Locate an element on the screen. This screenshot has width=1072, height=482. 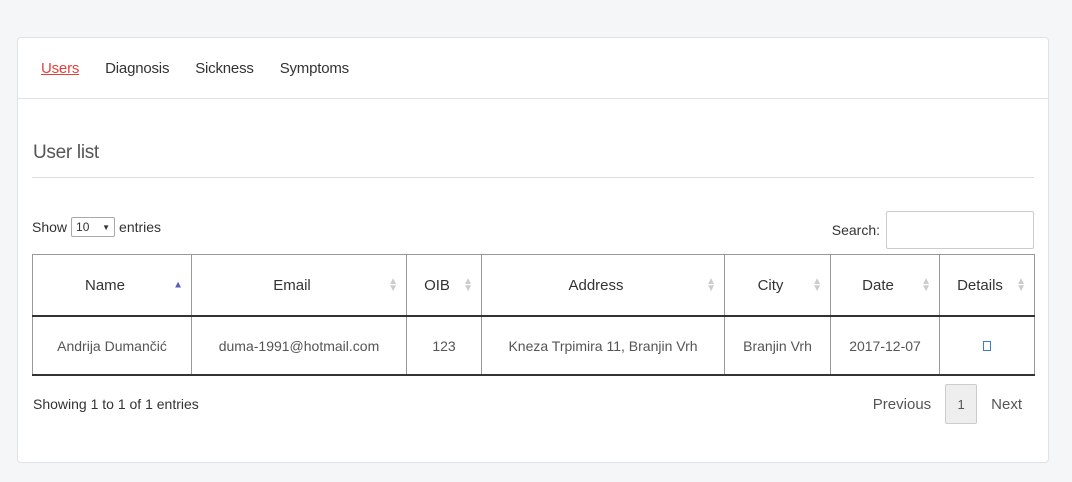
page-title: User list is located at coordinates (66, 152).